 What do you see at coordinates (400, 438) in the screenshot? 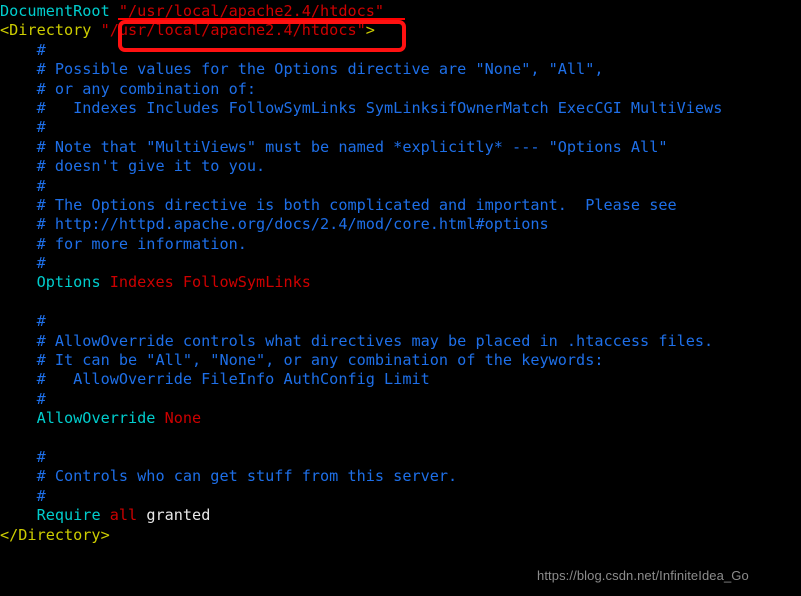
I see `line-23-blank` at bounding box center [400, 438].